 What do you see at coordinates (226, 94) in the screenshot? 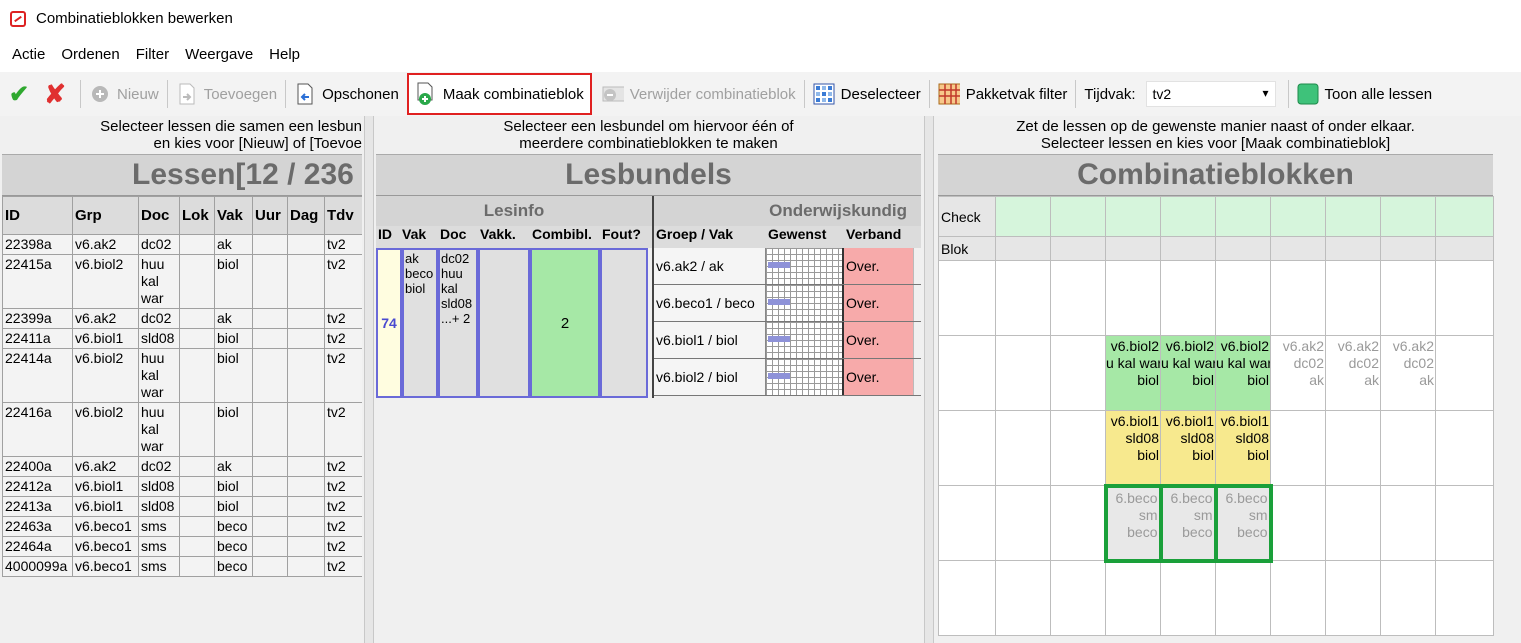
I see `toevoegen-button: Toevoegen` at bounding box center [226, 94].